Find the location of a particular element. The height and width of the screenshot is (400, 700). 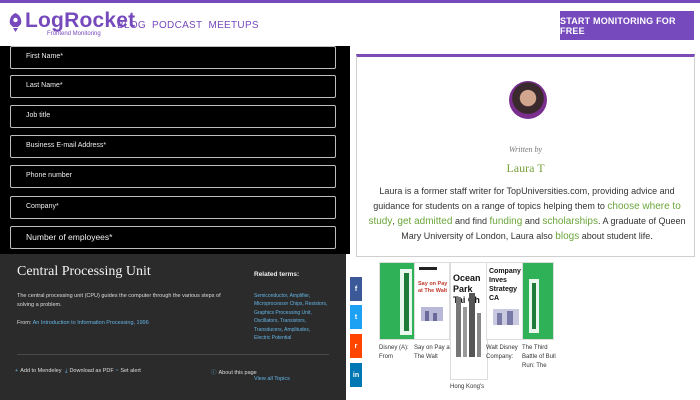

start-monitoring-button: START MONITORING FOR FREE is located at coordinates (627, 25).